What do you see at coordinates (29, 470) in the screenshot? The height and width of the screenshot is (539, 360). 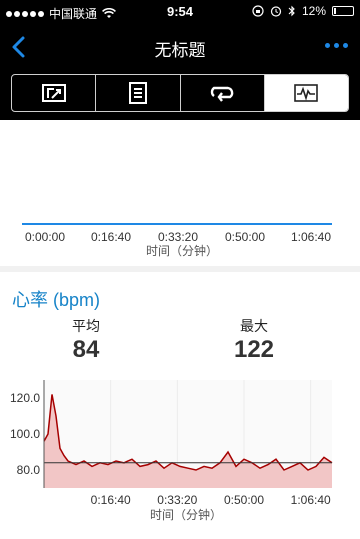 I see `y-tick-label: 80.0` at bounding box center [29, 470].